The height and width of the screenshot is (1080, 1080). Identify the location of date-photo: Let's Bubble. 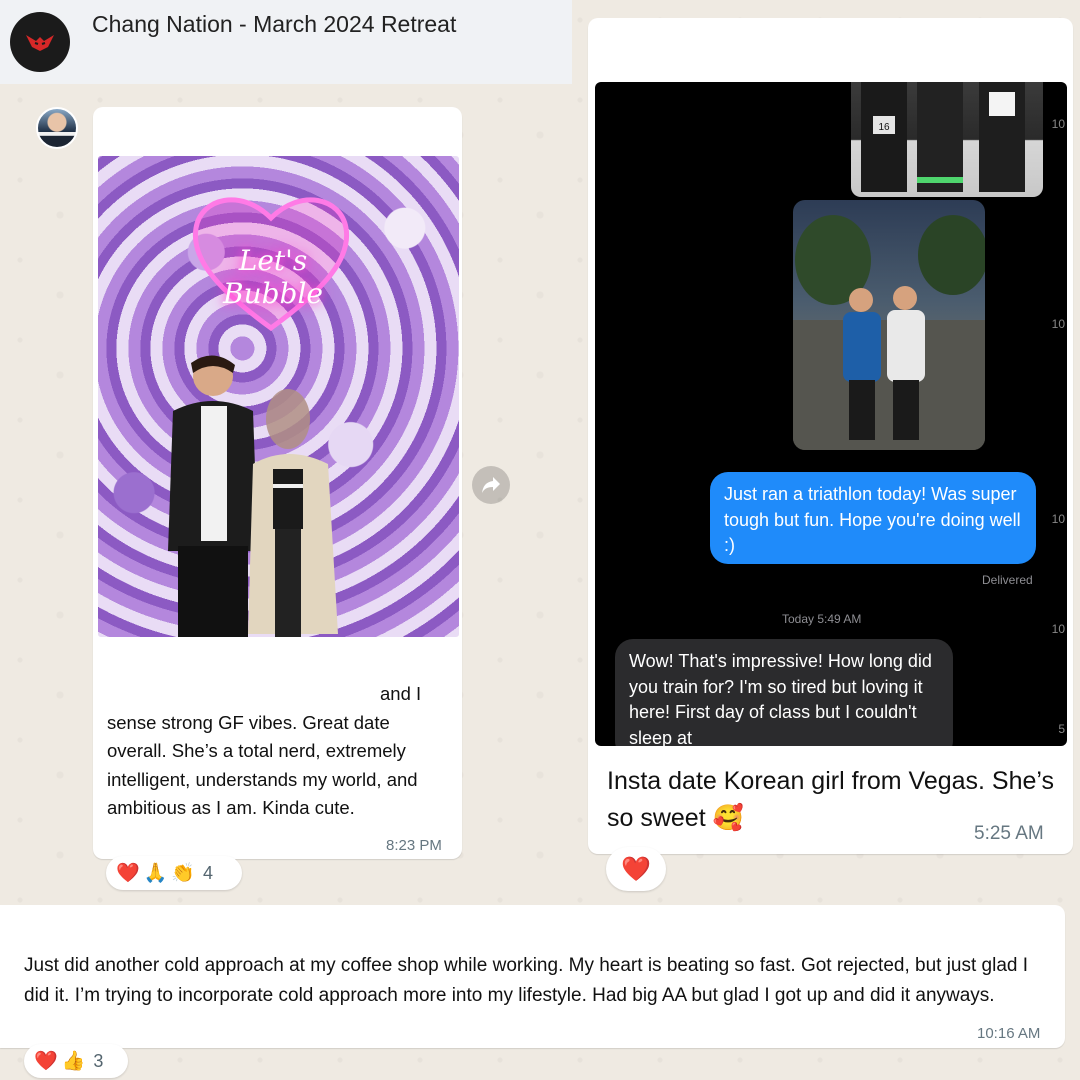
(278, 396).